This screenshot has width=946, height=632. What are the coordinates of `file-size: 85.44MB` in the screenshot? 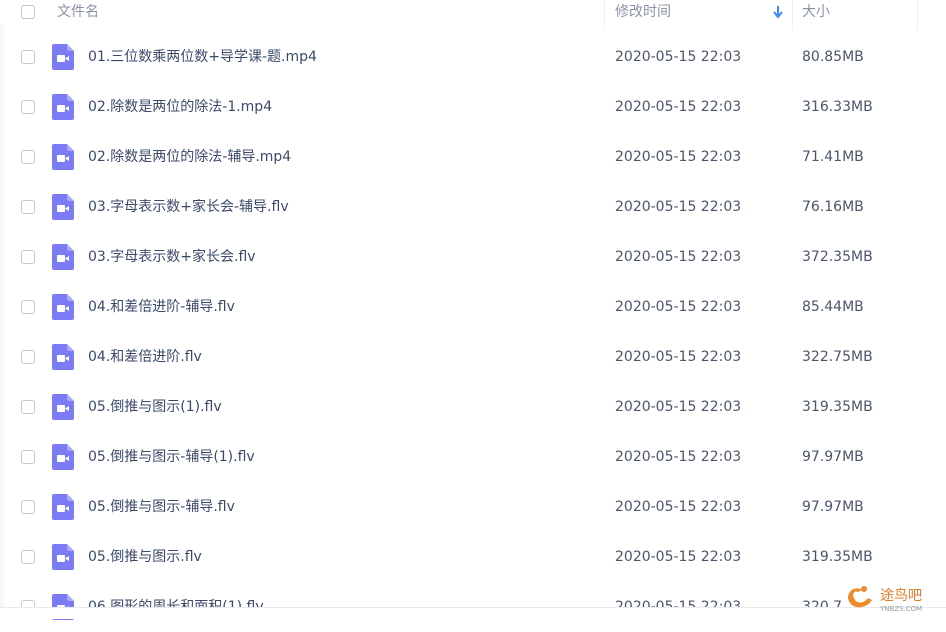 It's located at (833, 307).